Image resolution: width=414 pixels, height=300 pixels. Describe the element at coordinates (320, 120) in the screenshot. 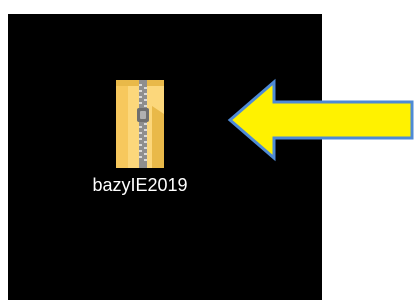

I see `left-arrow-icon` at that location.